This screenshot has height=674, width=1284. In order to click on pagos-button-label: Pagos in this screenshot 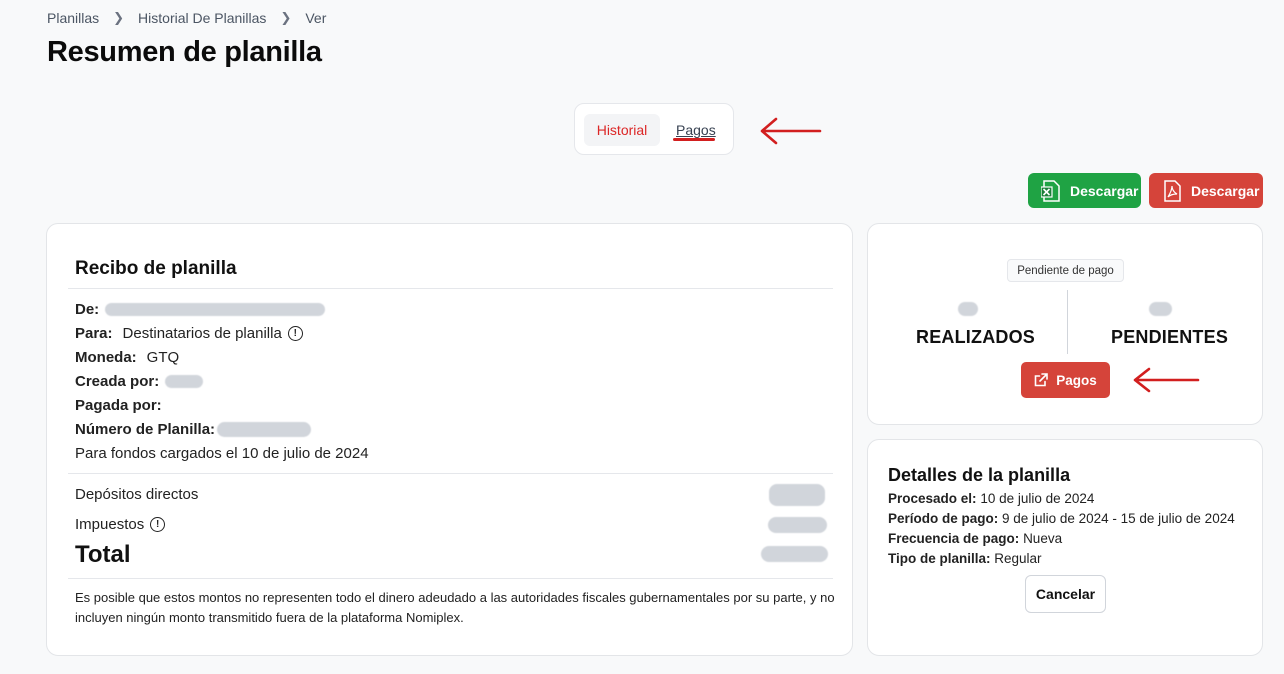, I will do `click(1076, 380)`.